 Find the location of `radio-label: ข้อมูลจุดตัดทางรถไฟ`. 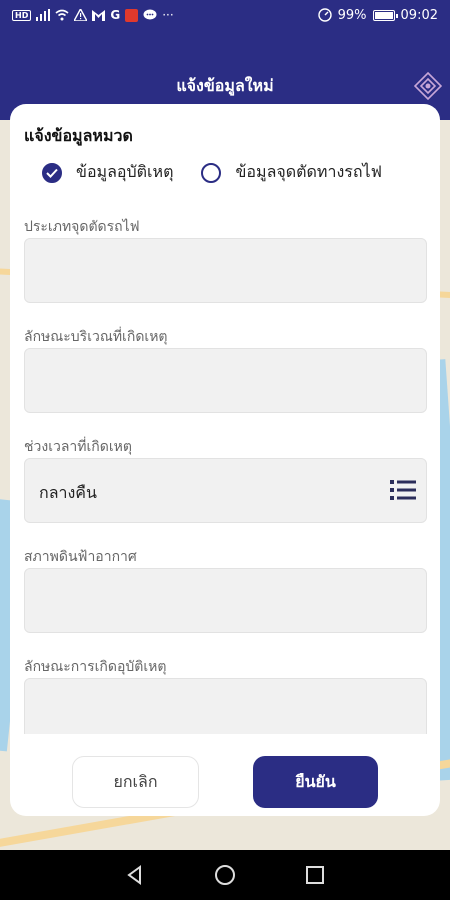

radio-label: ข้อมูลจุดตัดทางรถไฟ is located at coordinates (308, 171).